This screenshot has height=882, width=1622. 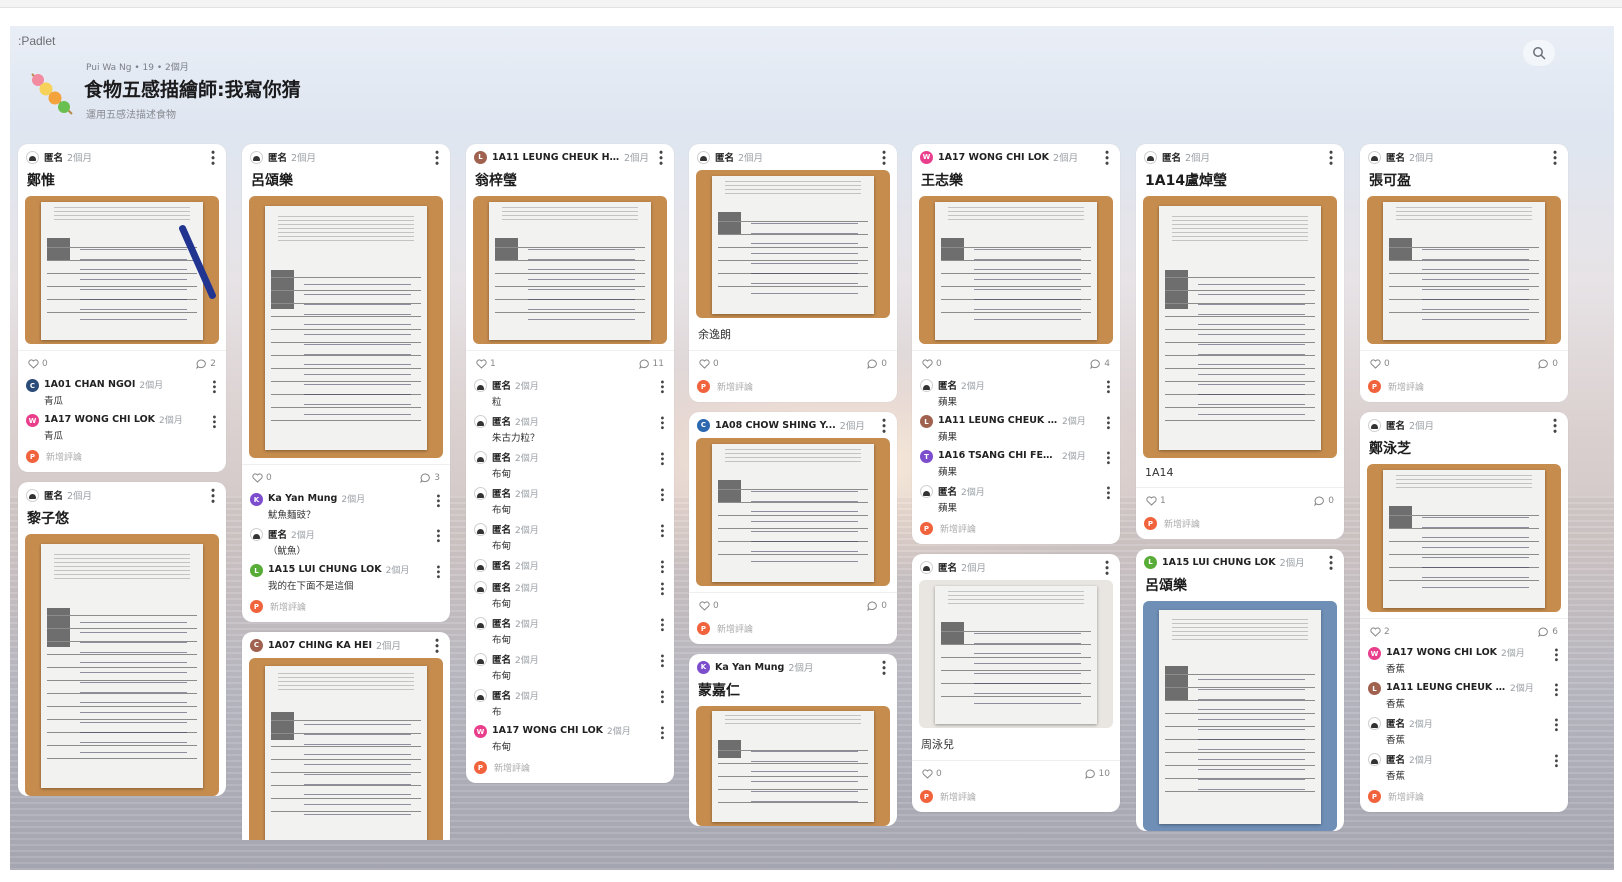 I want to click on post-card: C 1A08 CHOW SHING Y... 2個月 ••• 0 0 P 新增評論, so click(x=793, y=528).